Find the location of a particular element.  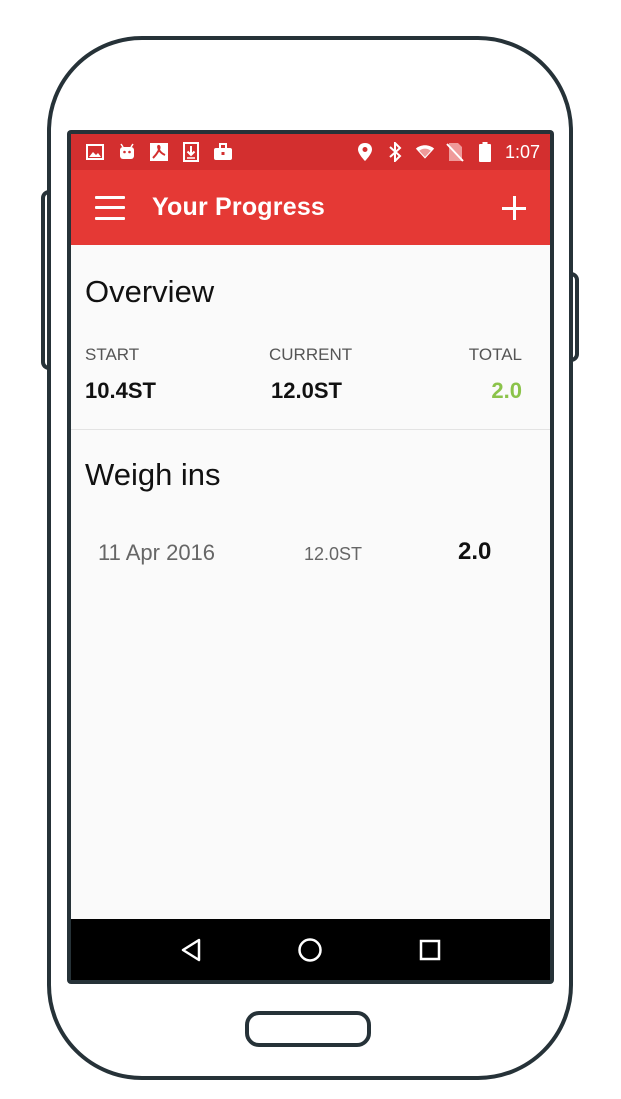

battery-icon is located at coordinates (485, 152).